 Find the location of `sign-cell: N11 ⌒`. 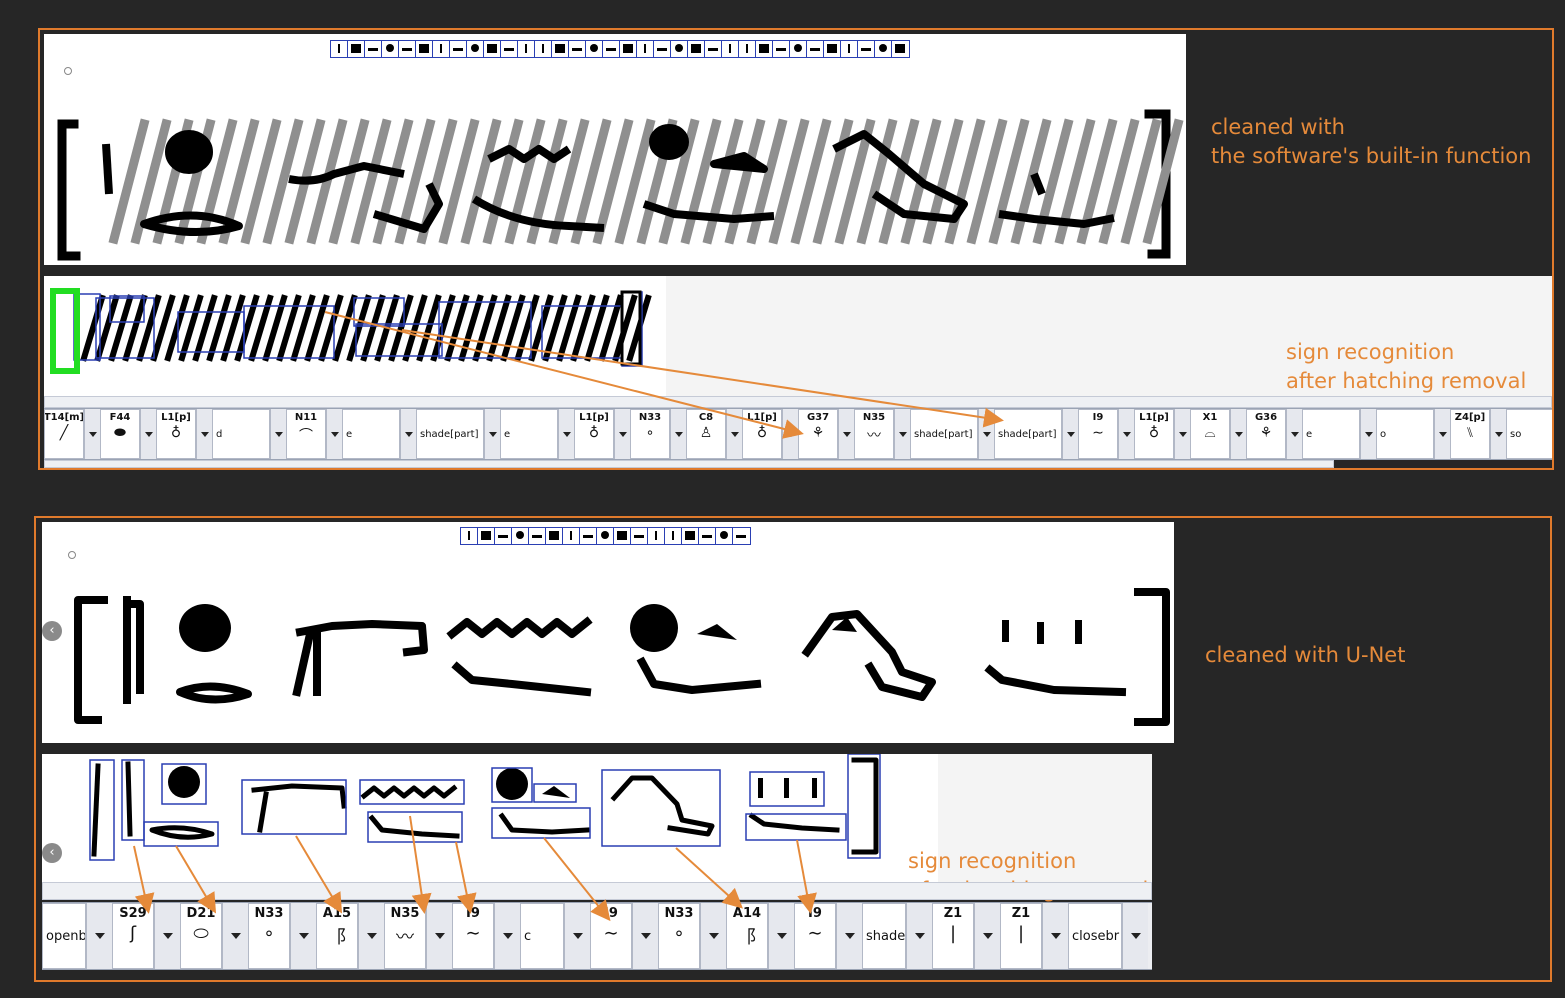

sign-cell: N11 ⌒ is located at coordinates (306, 434).